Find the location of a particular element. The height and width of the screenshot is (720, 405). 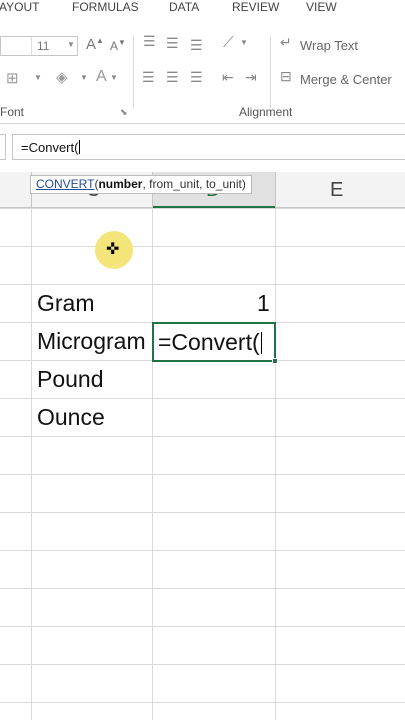

cell-c-pound: Pound is located at coordinates (94, 379).